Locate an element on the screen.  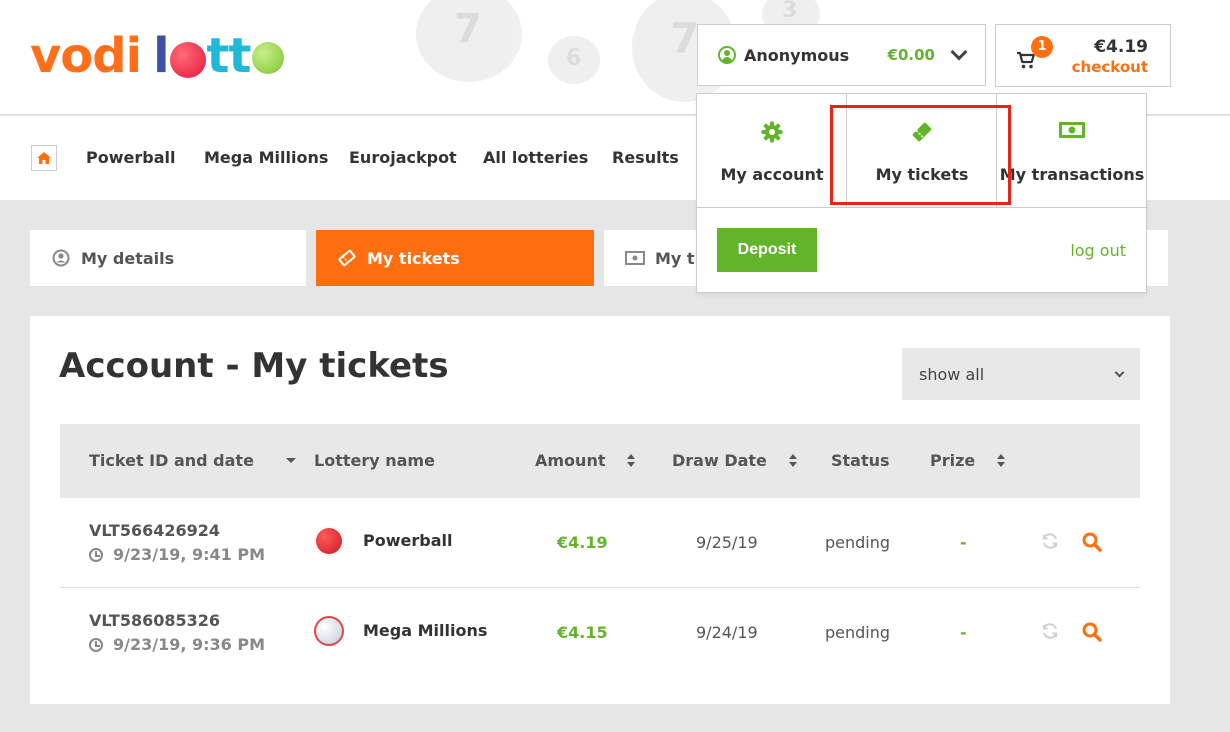
lottery-name: Mega Millions is located at coordinates (425, 630).